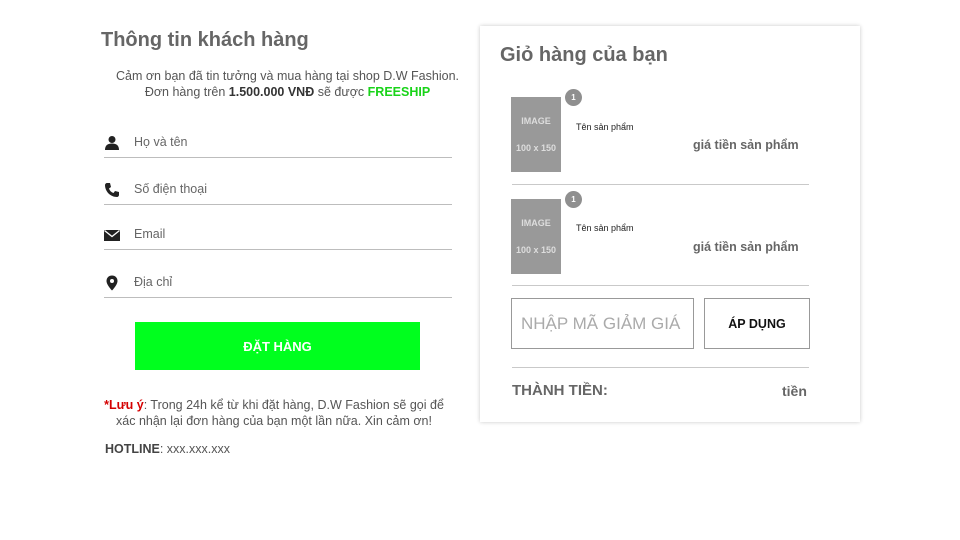 This screenshot has height=540, width=960. What do you see at coordinates (112, 235) in the screenshot?
I see `envelope-icon` at bounding box center [112, 235].